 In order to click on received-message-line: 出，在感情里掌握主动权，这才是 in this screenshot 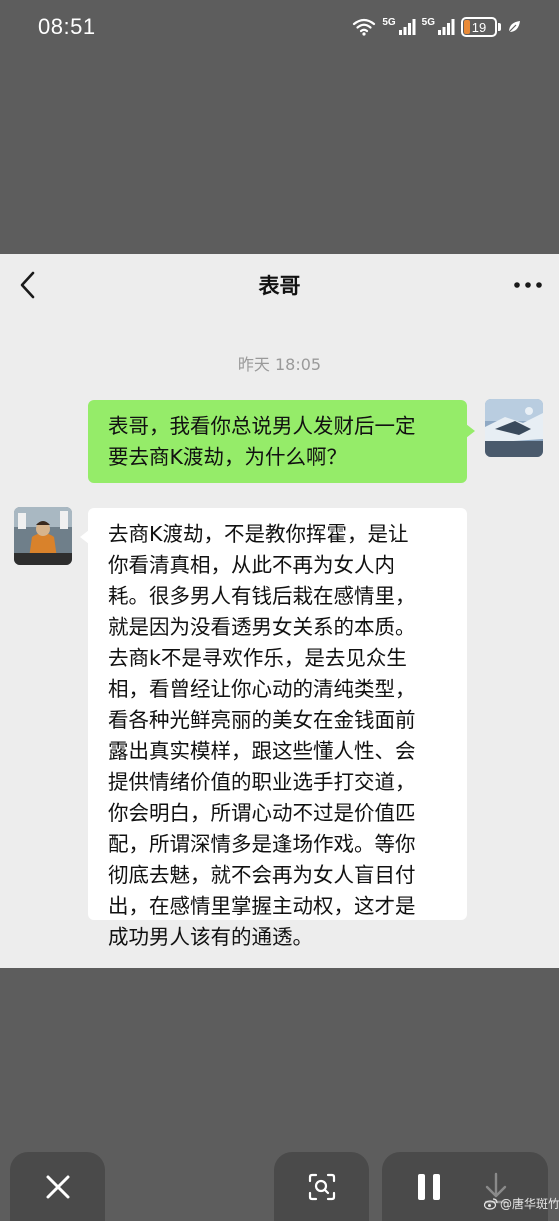, I will do `click(262, 906)`.